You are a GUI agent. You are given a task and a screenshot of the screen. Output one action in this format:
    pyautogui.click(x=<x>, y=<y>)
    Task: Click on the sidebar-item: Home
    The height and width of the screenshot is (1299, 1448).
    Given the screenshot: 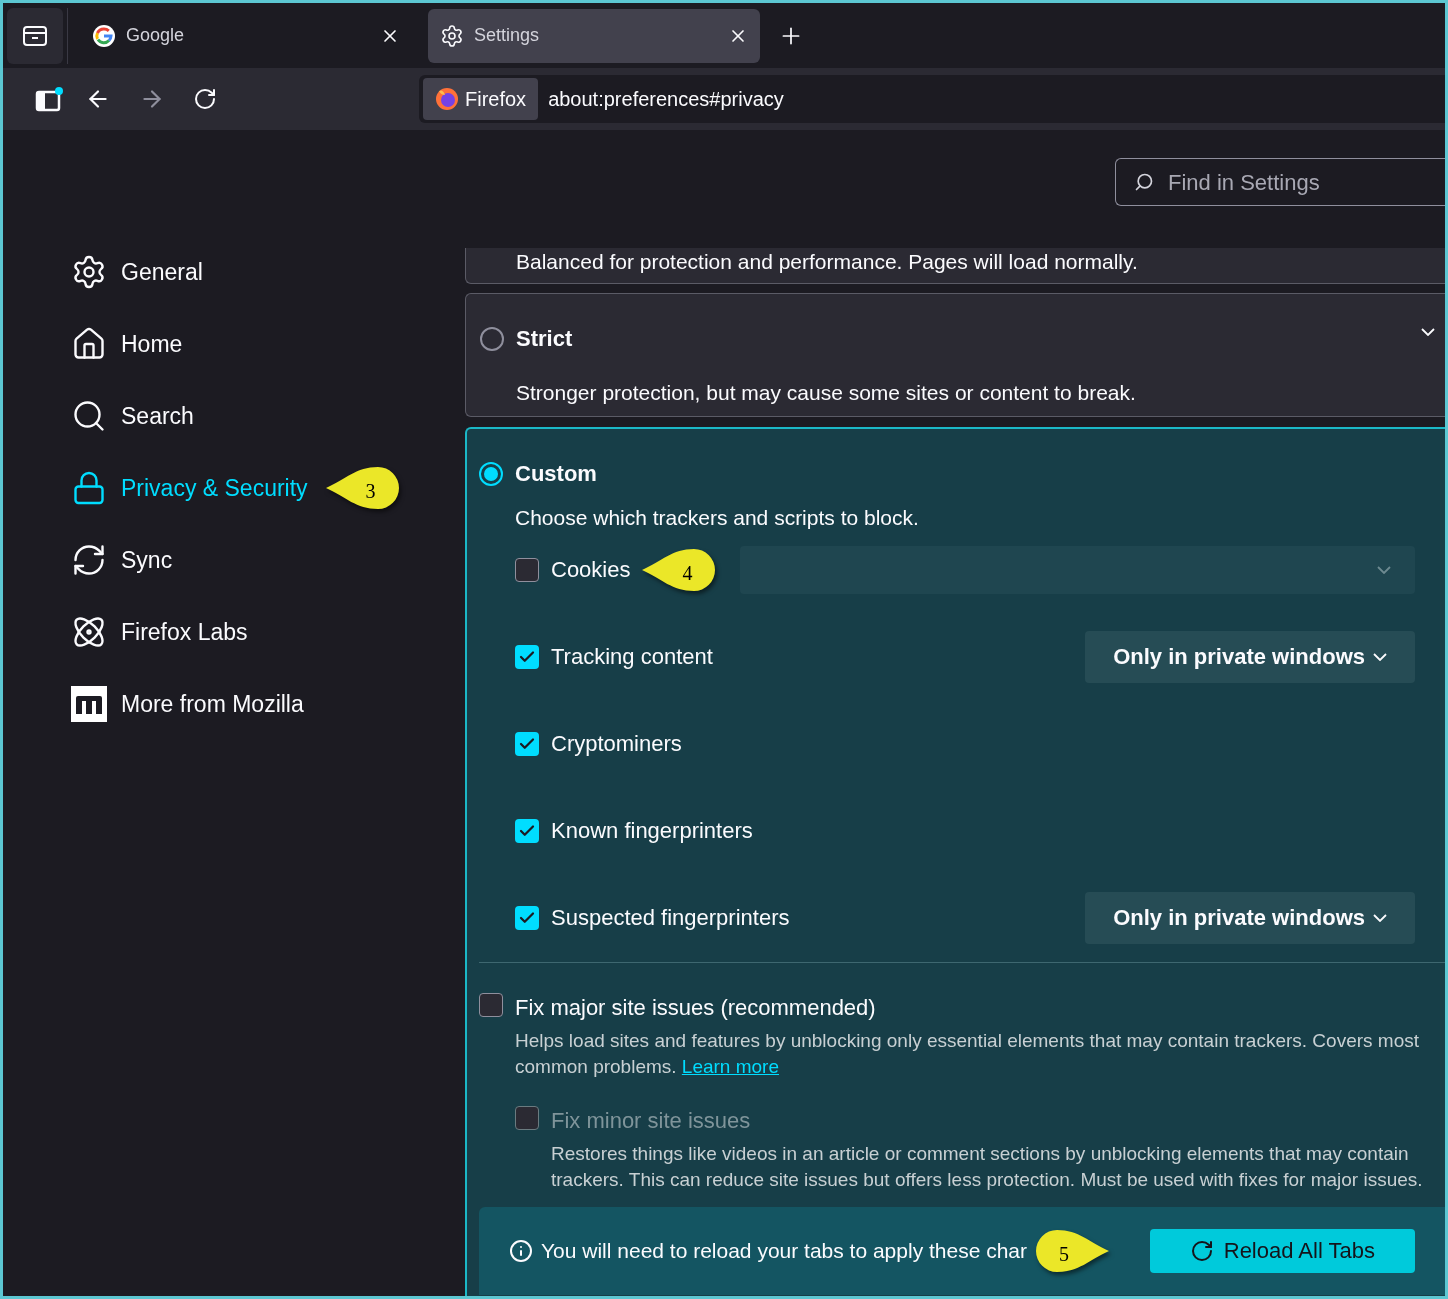 What is the action you would take?
    pyautogui.click(x=127, y=344)
    